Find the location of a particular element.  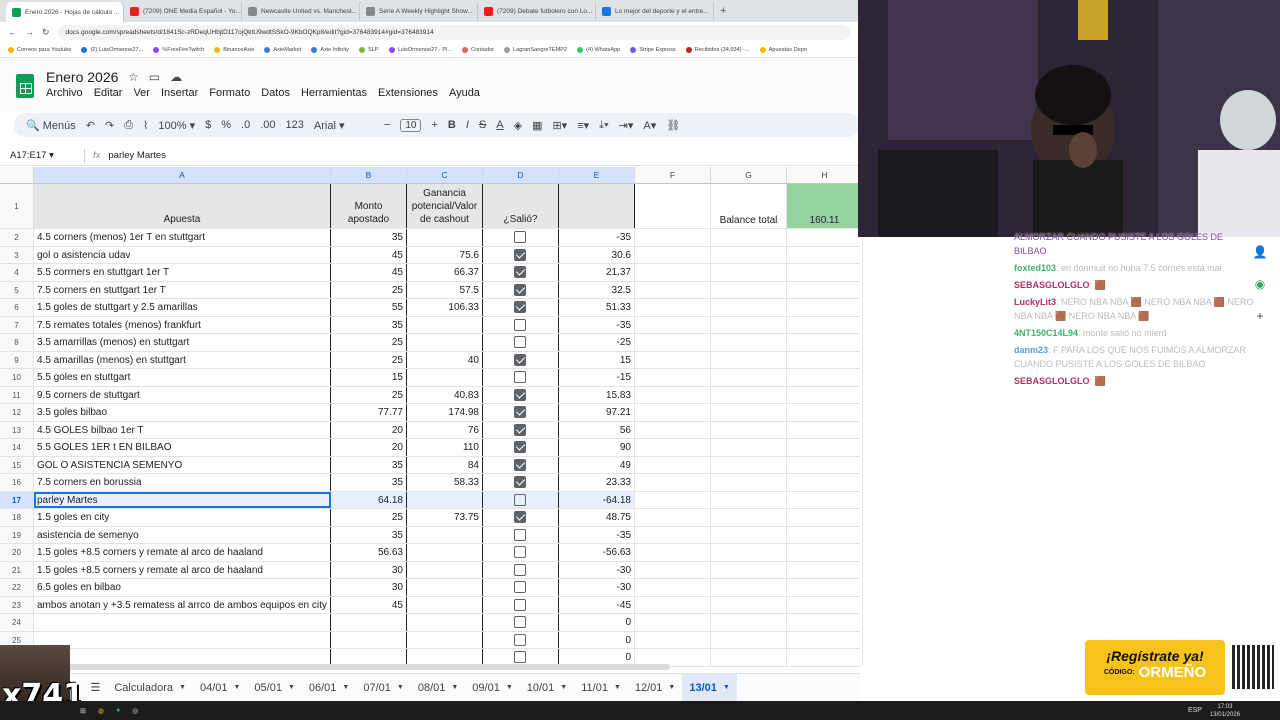

paint-format-icon: ⌇ is located at coordinates (145, 125).